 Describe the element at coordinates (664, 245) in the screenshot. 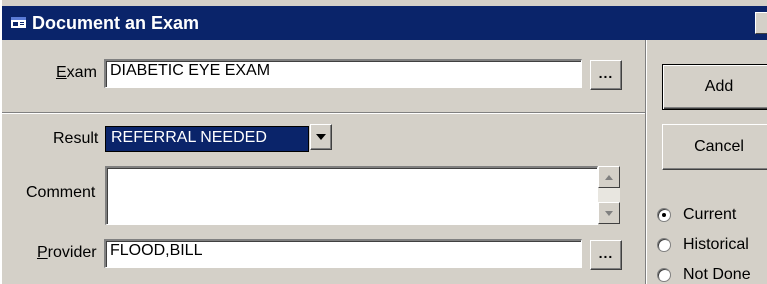

I see `radio-historical` at that location.